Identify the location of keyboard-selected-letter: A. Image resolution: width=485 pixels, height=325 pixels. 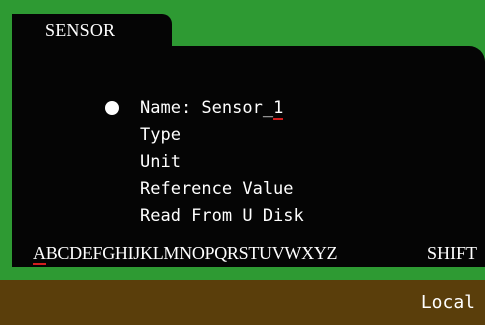
(39, 254).